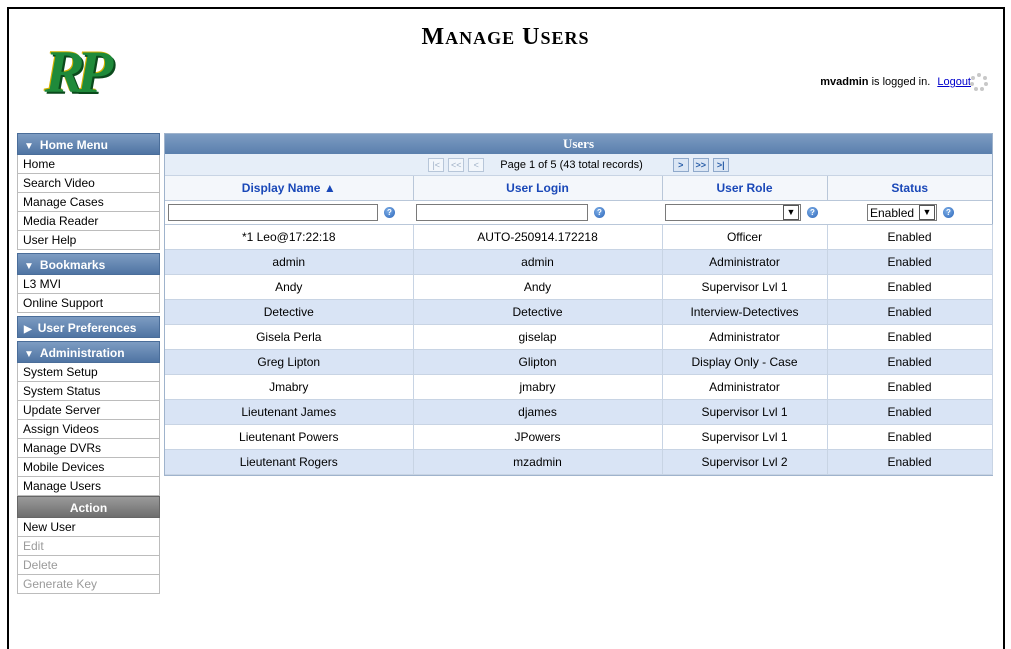 This screenshot has width=1011, height=649. What do you see at coordinates (927, 212) in the screenshot?
I see `chevron-down-icon: ▼` at bounding box center [927, 212].